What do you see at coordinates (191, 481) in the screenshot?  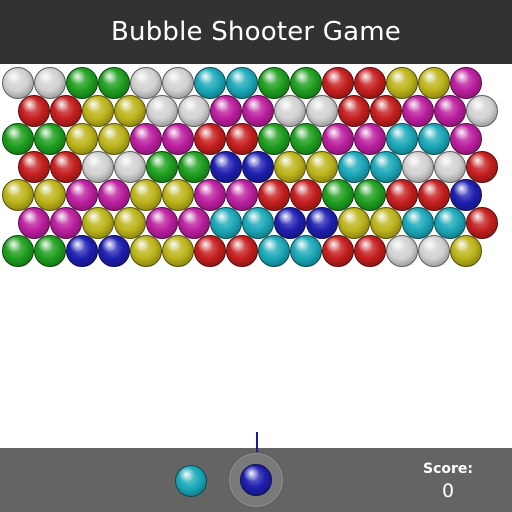 I see `next-bubble` at bounding box center [191, 481].